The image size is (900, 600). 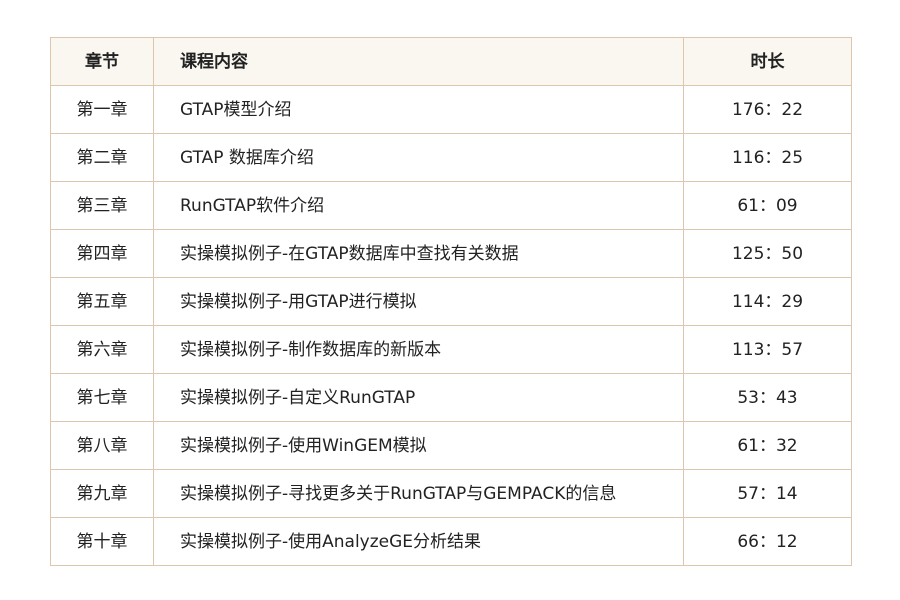 What do you see at coordinates (418, 301) in the screenshot?
I see `content-cell: 实操模拟例子-用GTAP进行模拟` at bounding box center [418, 301].